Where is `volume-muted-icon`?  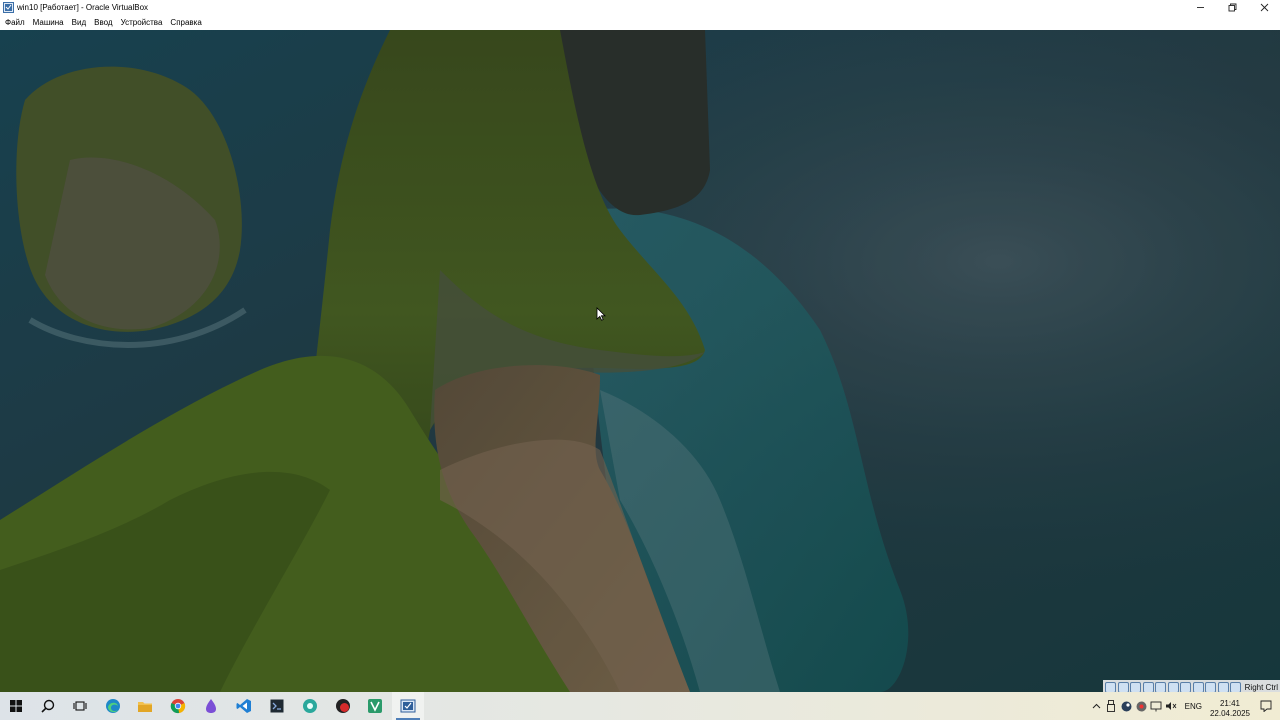
volume-muted-icon is located at coordinates (1171, 706).